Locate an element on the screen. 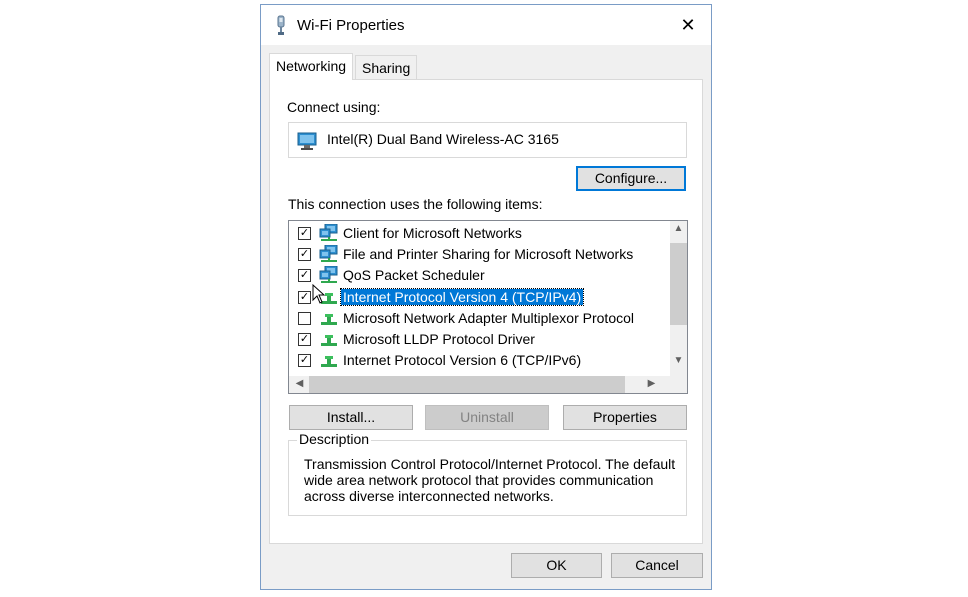 Image resolution: width=968 pixels, height=597 pixels. tab-networking: Networking is located at coordinates (311, 66).